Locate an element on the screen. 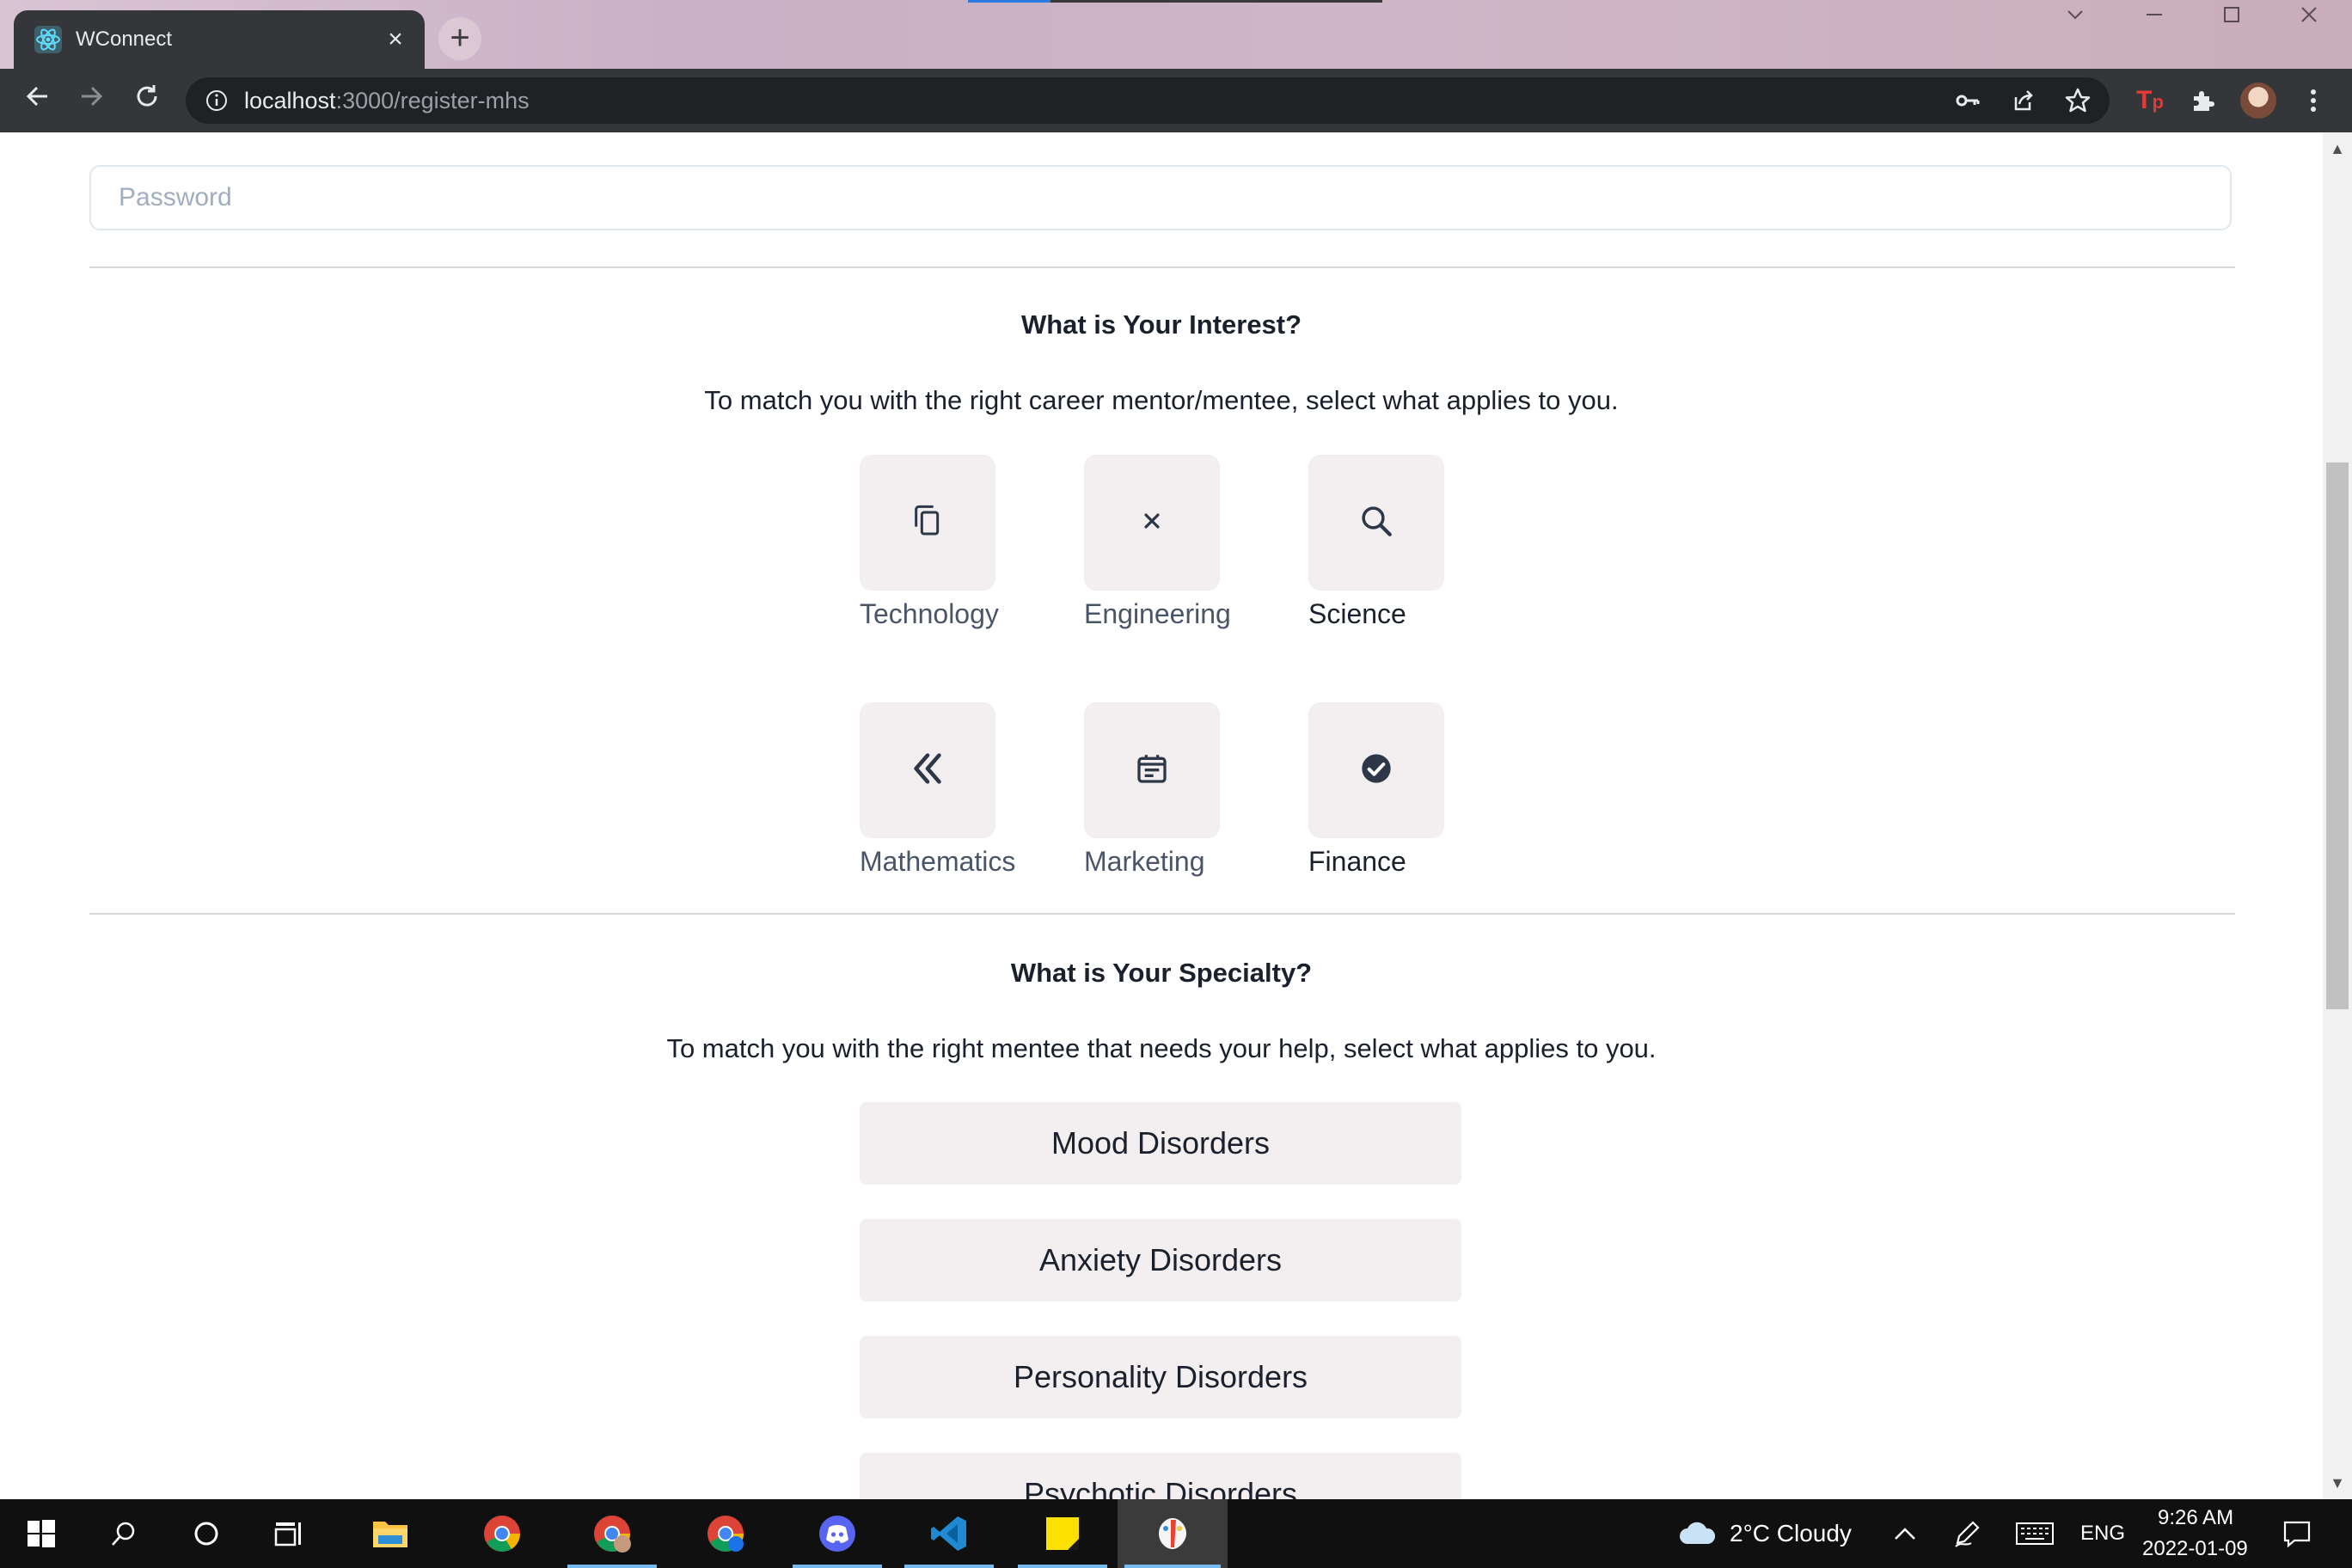 The width and height of the screenshot is (2352, 1568). chrome-profile-icon is located at coordinates (612, 1533).